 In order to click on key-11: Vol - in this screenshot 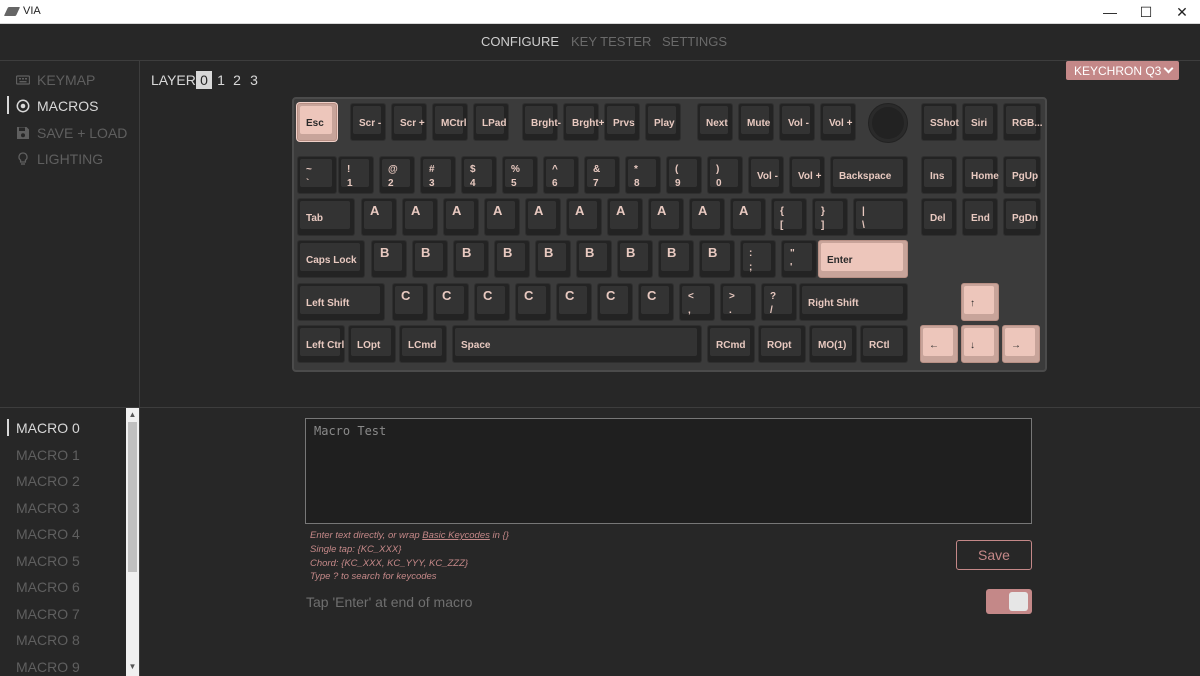, I will do `click(797, 122)`.